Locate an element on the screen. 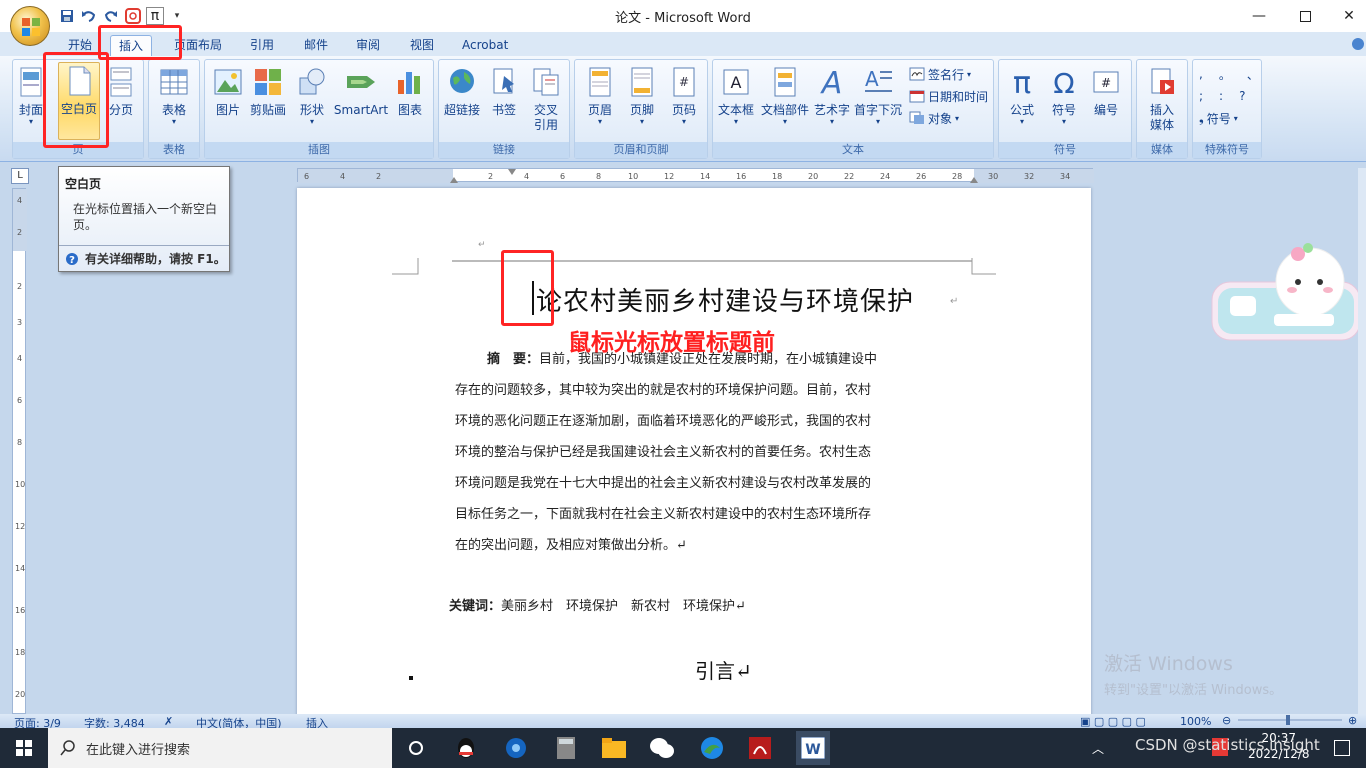 The height and width of the screenshot is (768, 1366). chevron-down-icon: ▾ is located at coordinates (1021, 121).